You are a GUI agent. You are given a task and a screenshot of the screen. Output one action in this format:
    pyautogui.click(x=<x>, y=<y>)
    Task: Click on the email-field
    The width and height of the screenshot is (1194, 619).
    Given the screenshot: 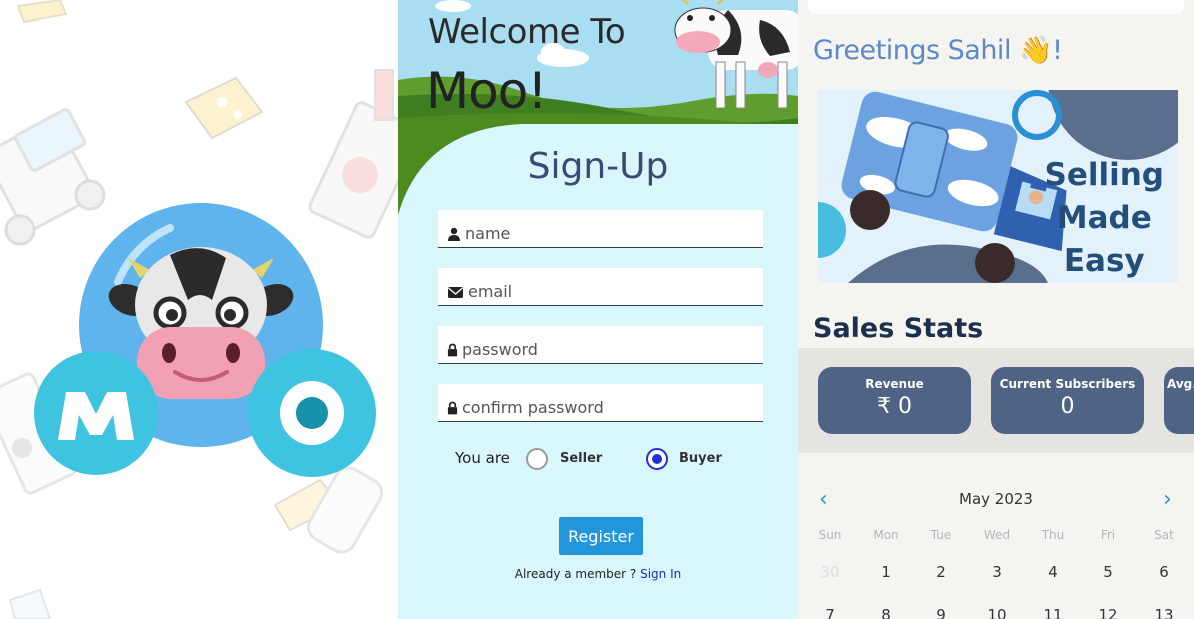 What is the action you would take?
    pyautogui.click(x=600, y=287)
    